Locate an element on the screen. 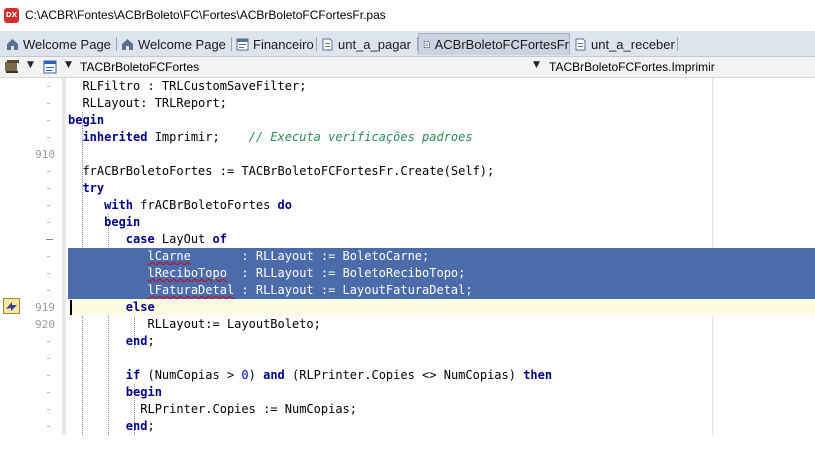 This screenshot has height=453, width=815. code-identifier: lCarne is located at coordinates (169, 256).